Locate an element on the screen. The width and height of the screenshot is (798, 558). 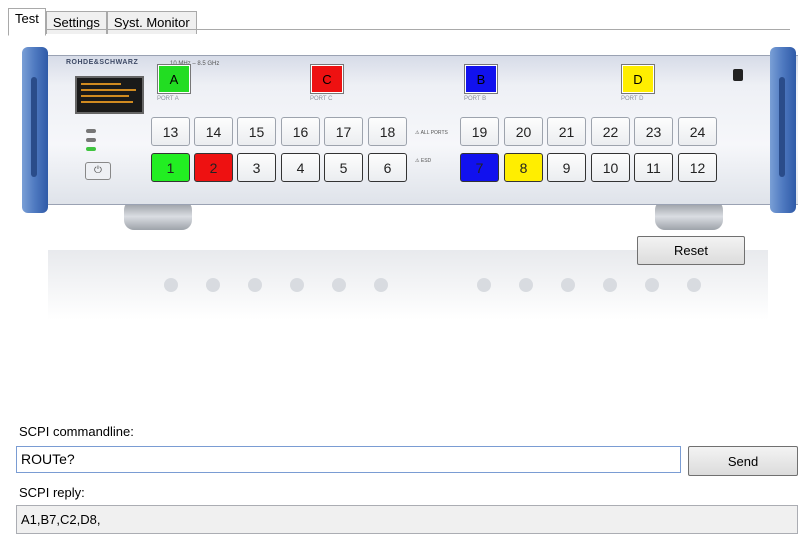
port-c-label: C is located at coordinates (327, 79).